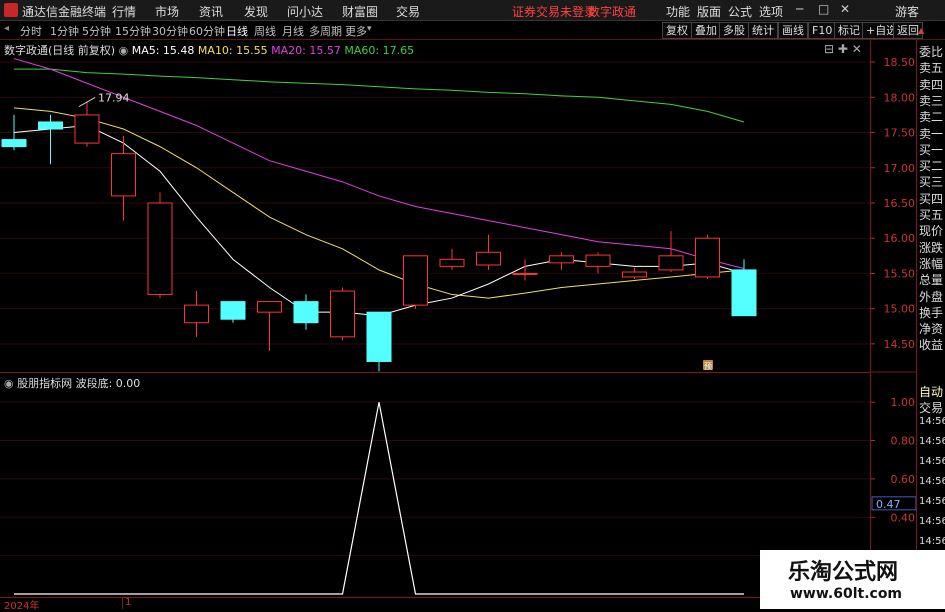 This screenshot has width=945, height=612. I want to click on sub-tick-label: 0.60, so click(903, 479).